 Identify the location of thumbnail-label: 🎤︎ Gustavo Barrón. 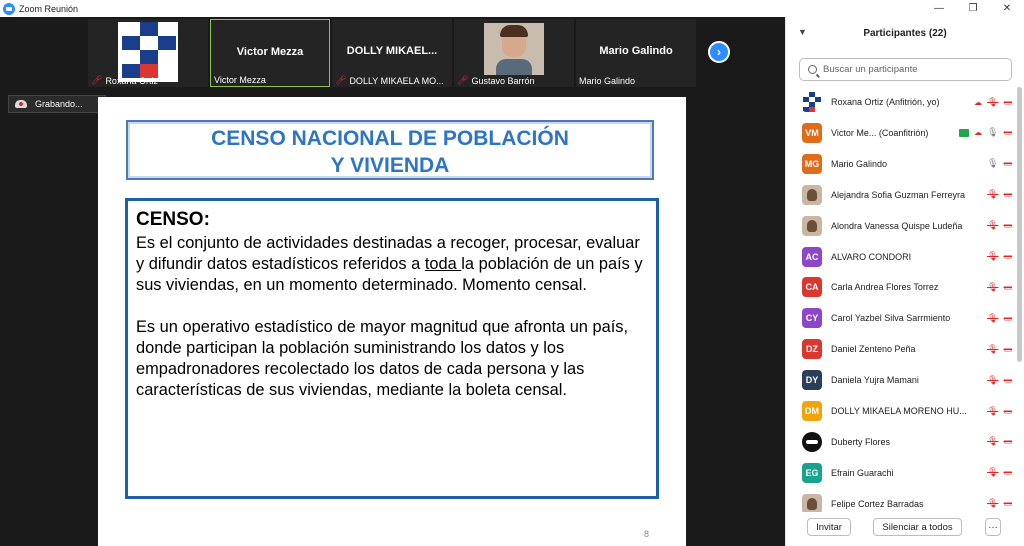
(495, 80).